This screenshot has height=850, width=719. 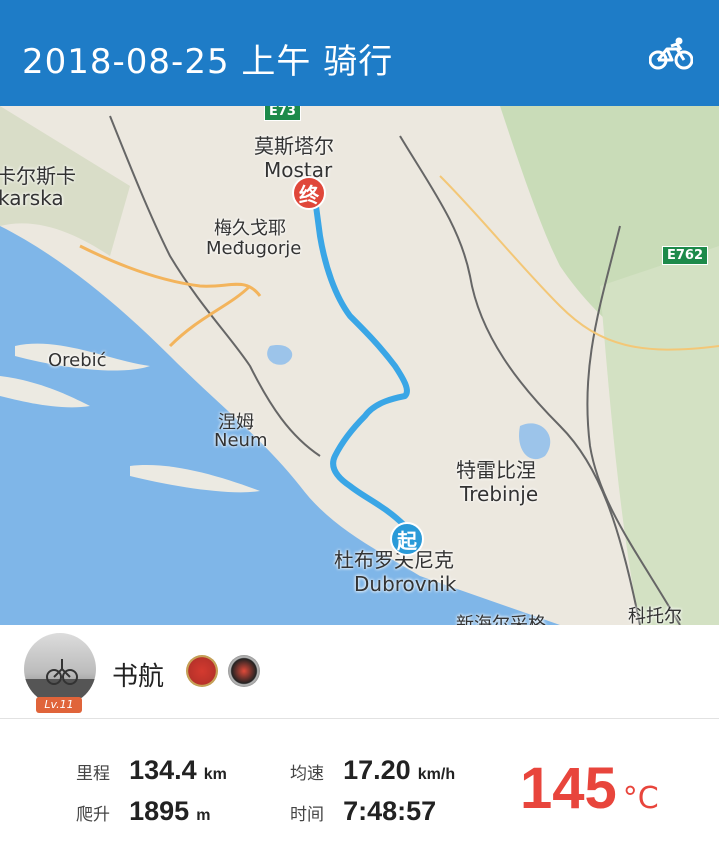 What do you see at coordinates (309, 193) in the screenshot?
I see `route-end-marker: 终` at bounding box center [309, 193].